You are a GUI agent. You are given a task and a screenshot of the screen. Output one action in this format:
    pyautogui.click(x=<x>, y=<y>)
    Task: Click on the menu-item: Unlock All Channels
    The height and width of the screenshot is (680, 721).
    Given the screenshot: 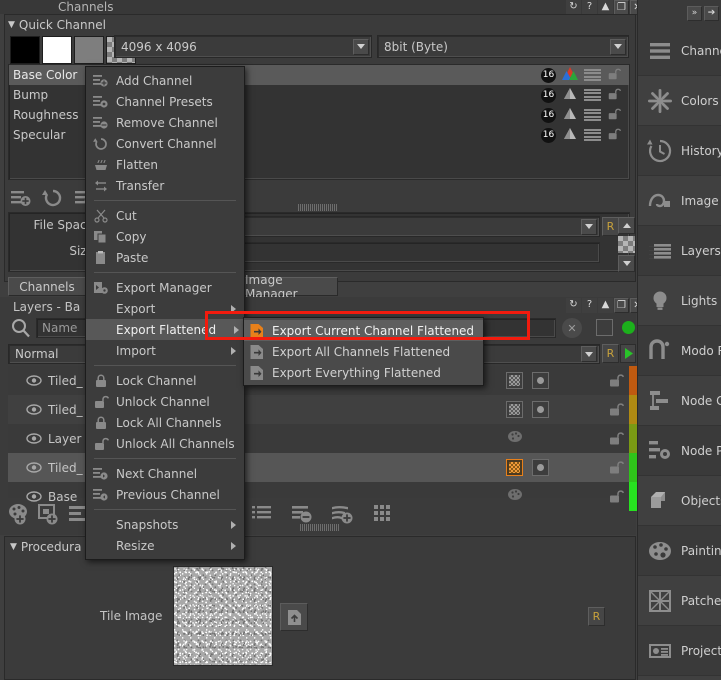 What is the action you would take?
    pyautogui.click(x=165, y=443)
    